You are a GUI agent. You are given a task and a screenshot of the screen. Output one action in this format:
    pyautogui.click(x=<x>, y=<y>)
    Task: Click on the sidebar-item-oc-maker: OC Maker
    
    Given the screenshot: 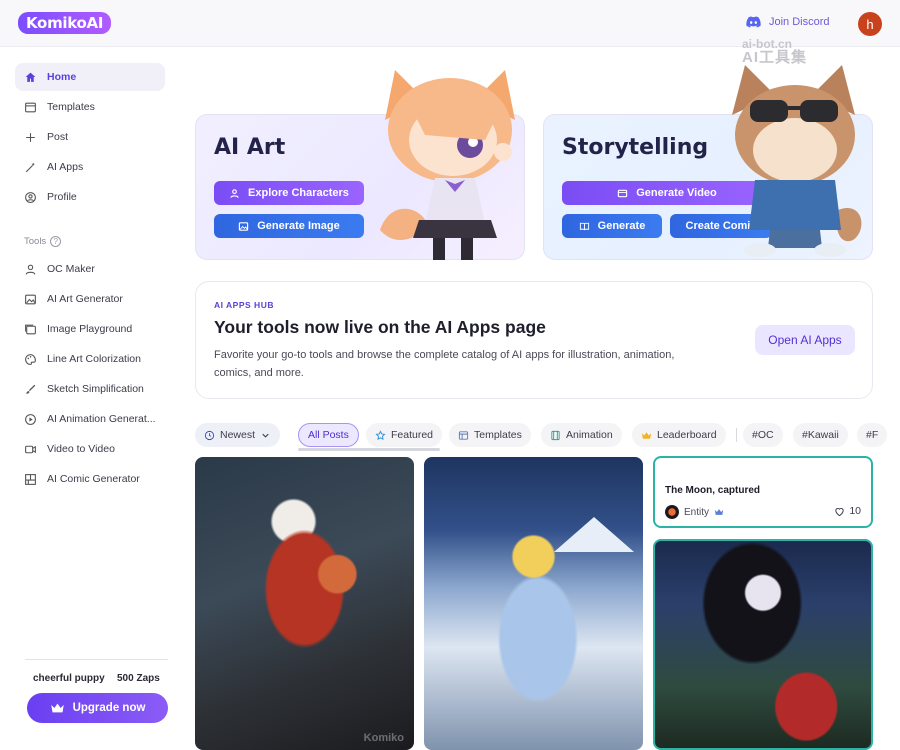 What is the action you would take?
    pyautogui.click(x=90, y=269)
    